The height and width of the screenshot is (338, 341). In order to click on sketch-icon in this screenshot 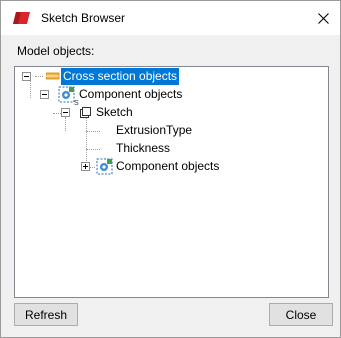, I will do `click(85, 112)`.